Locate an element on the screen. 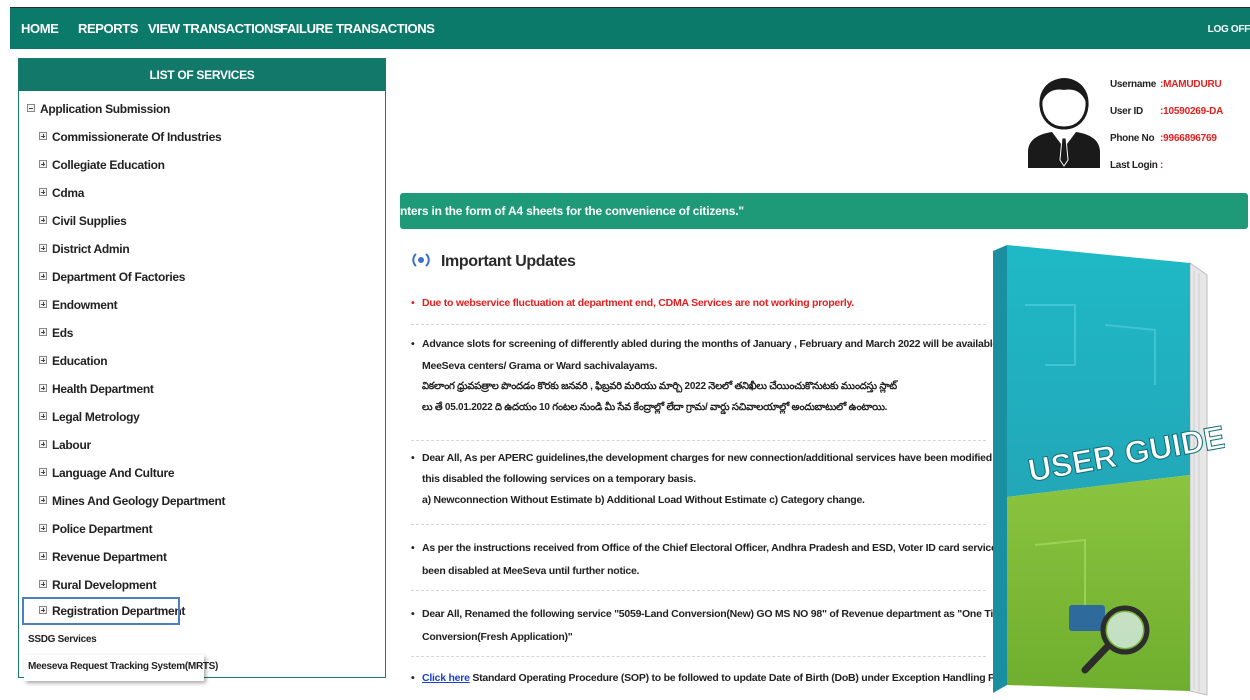 The width and height of the screenshot is (1250, 700). service-group-application-submission: Application Submission is located at coordinates (98, 109).